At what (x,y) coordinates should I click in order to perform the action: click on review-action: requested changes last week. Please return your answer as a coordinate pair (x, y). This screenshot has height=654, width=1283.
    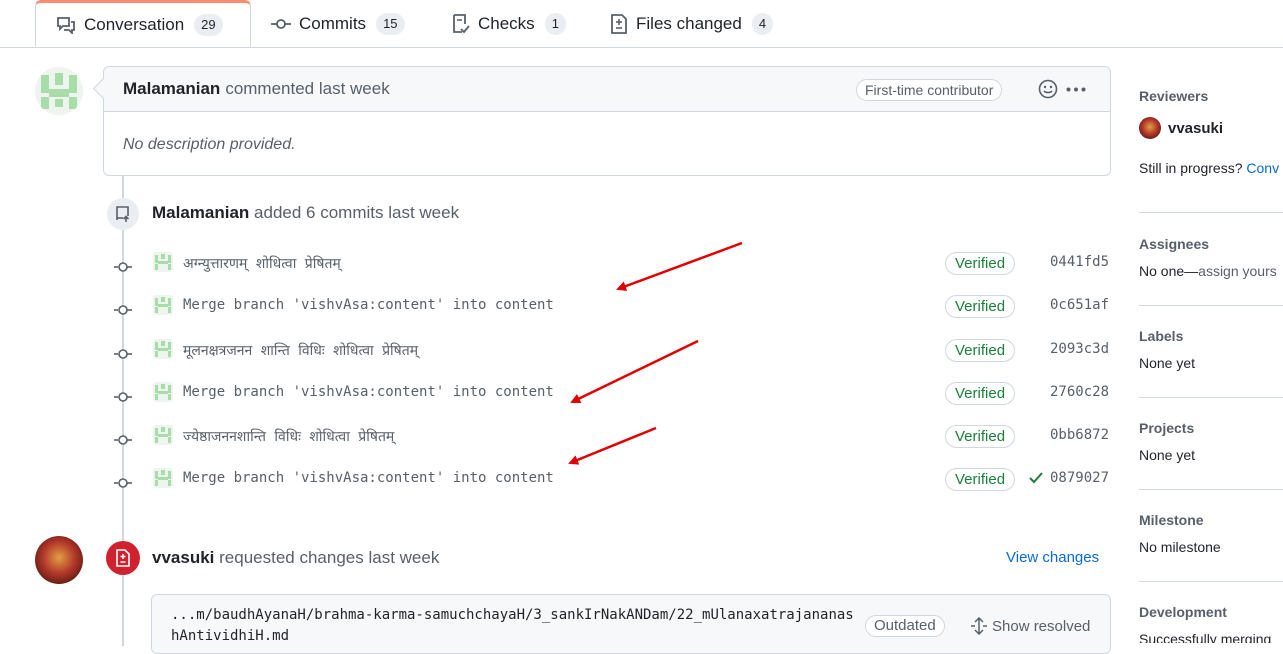
    Looking at the image, I should click on (329, 557).